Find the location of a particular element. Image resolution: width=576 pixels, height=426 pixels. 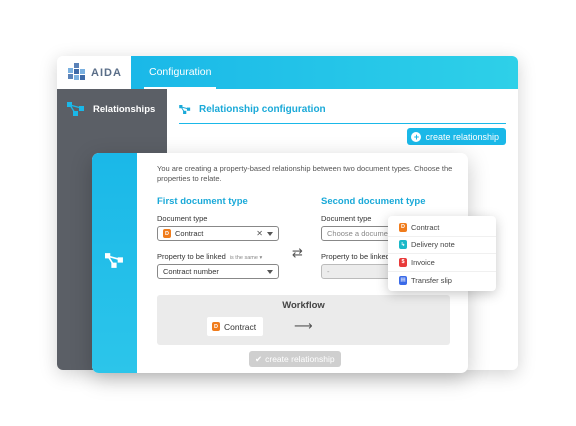

plus-circle-icon: + is located at coordinates (416, 136).